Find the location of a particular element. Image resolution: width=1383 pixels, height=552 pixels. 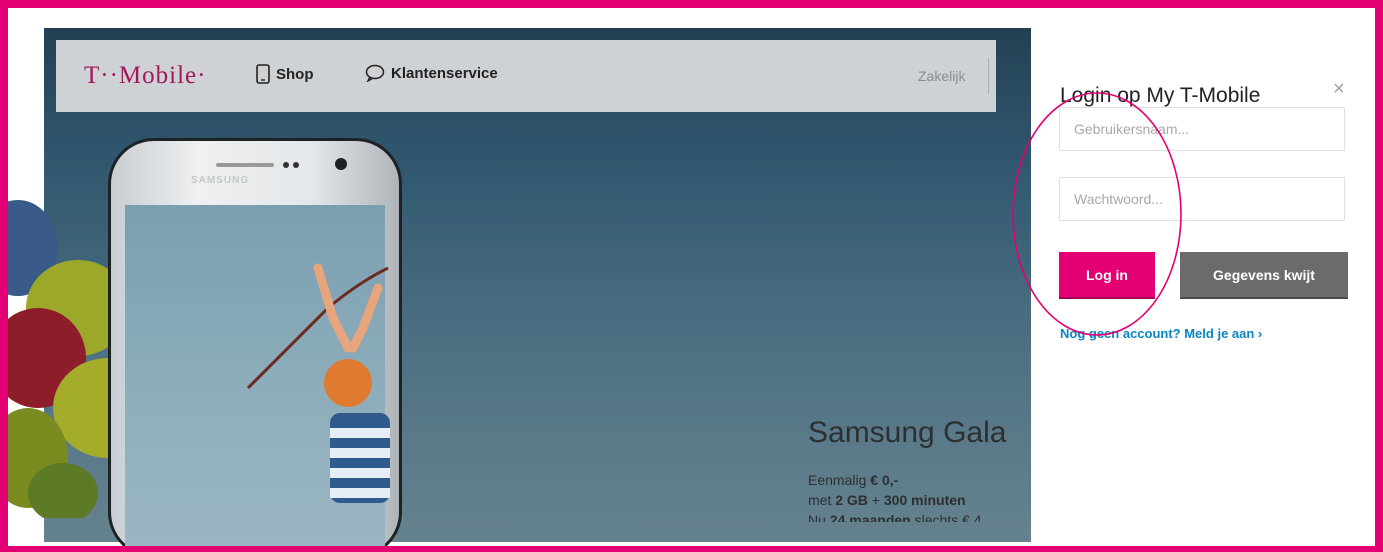

username-input is located at coordinates (1202, 129).